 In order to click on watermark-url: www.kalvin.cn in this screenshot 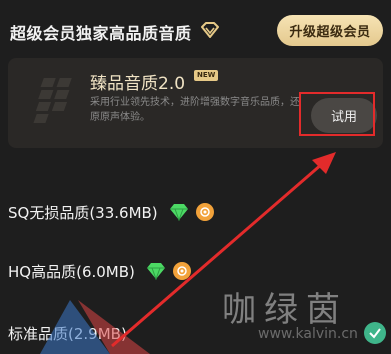, I will do `click(308, 334)`.